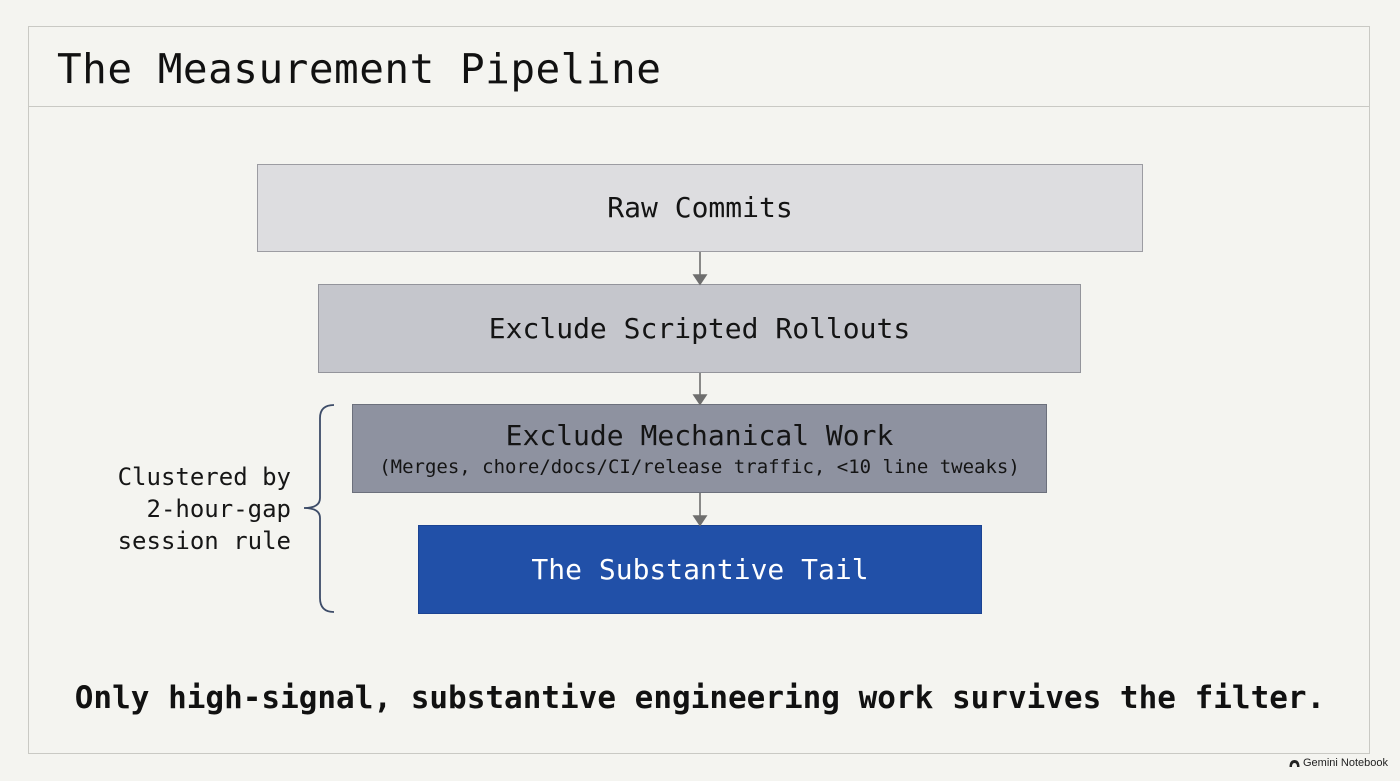  I want to click on cluster-note-line: Clustered by, so click(204, 477).